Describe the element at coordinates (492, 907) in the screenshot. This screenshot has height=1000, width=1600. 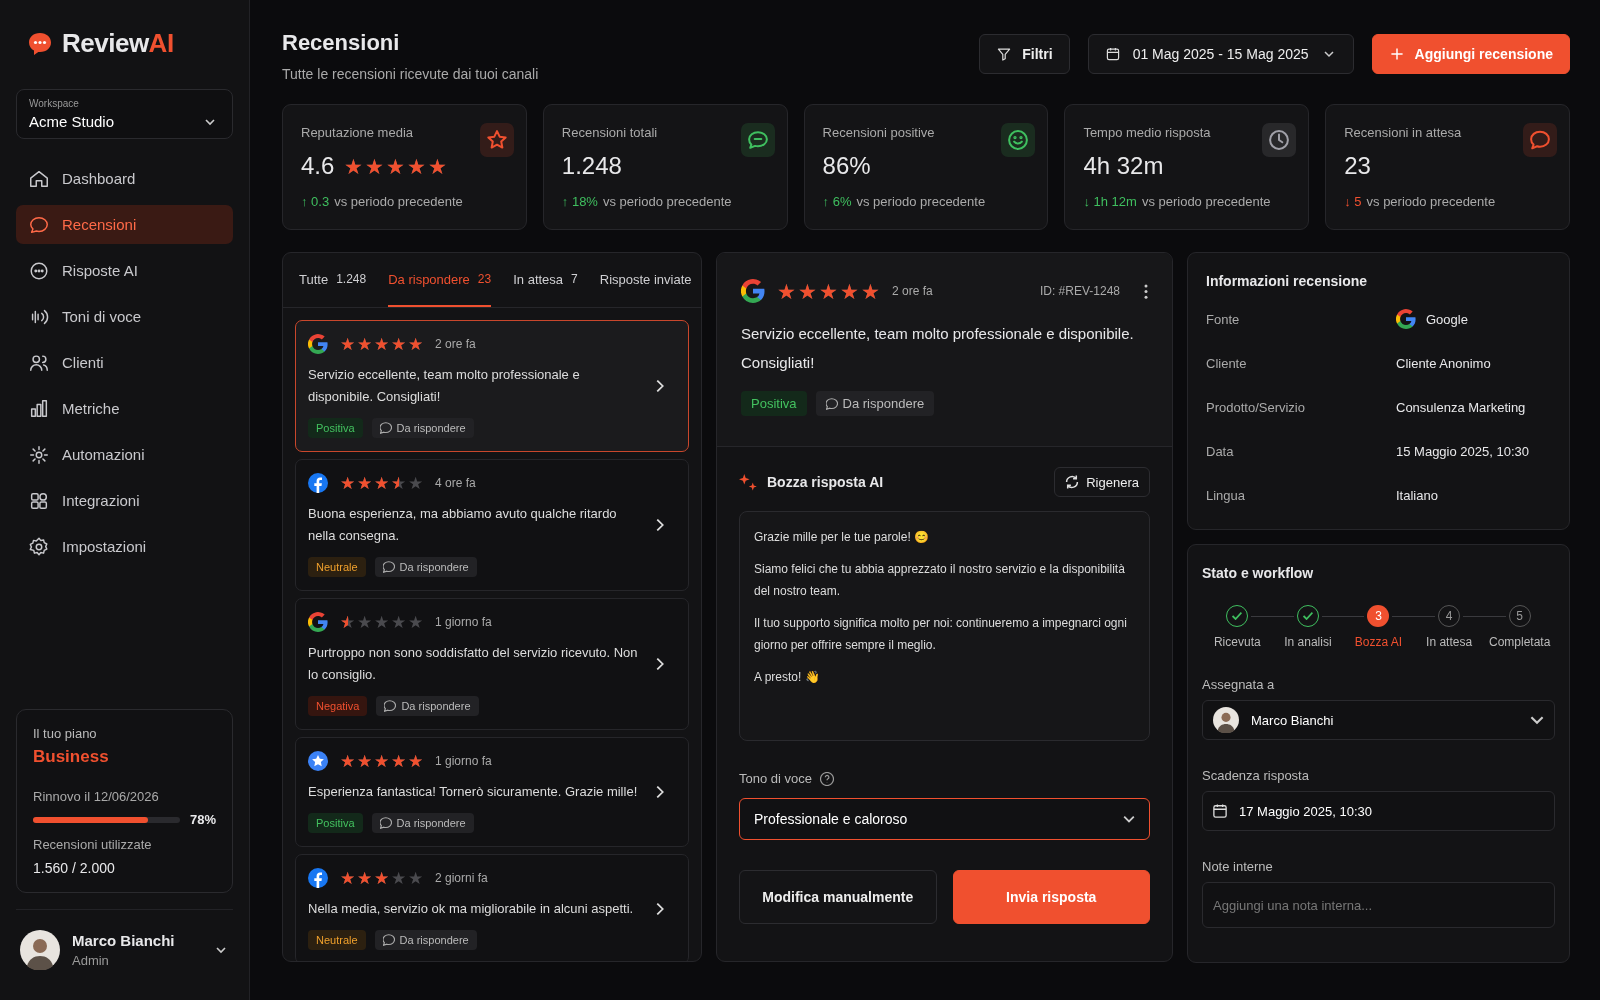
I see `review-card: ★★★★★ 2 giorni fa Nella media, servizio ok ma migliorabile in alcuni aspetti. Neutrale Da rispondere` at that location.